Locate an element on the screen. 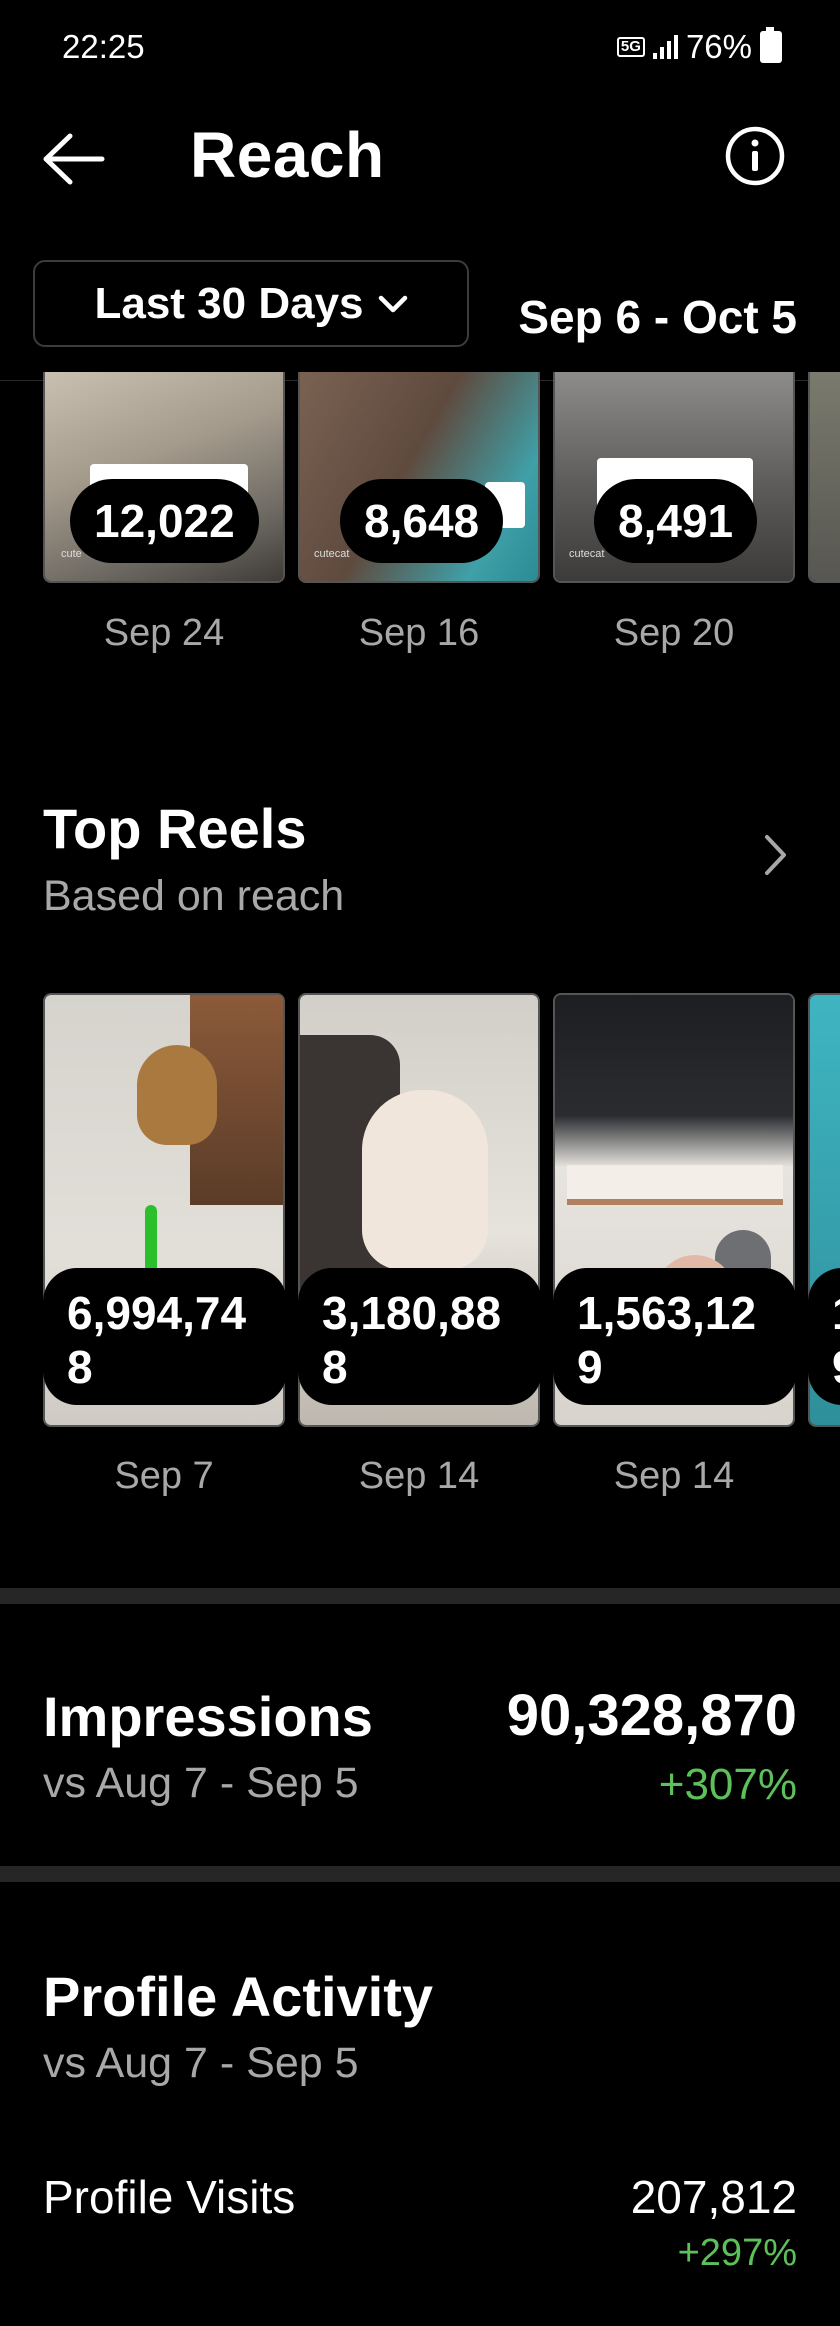  profile-activity-compare: vs Aug 7 - Sep 5 is located at coordinates (201, 2063).